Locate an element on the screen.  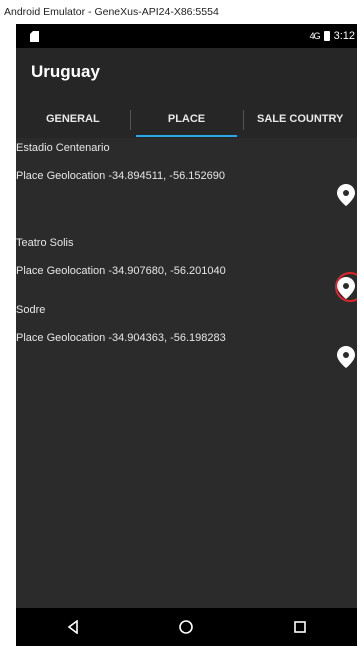
tab-sale-country: SALE COUNTRY is located at coordinates (300, 119).